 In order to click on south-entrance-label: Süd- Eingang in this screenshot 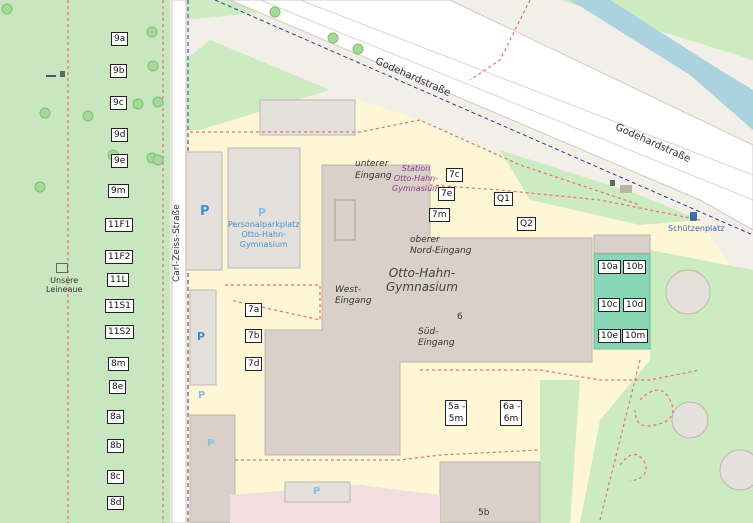, I will do `click(436, 337)`.